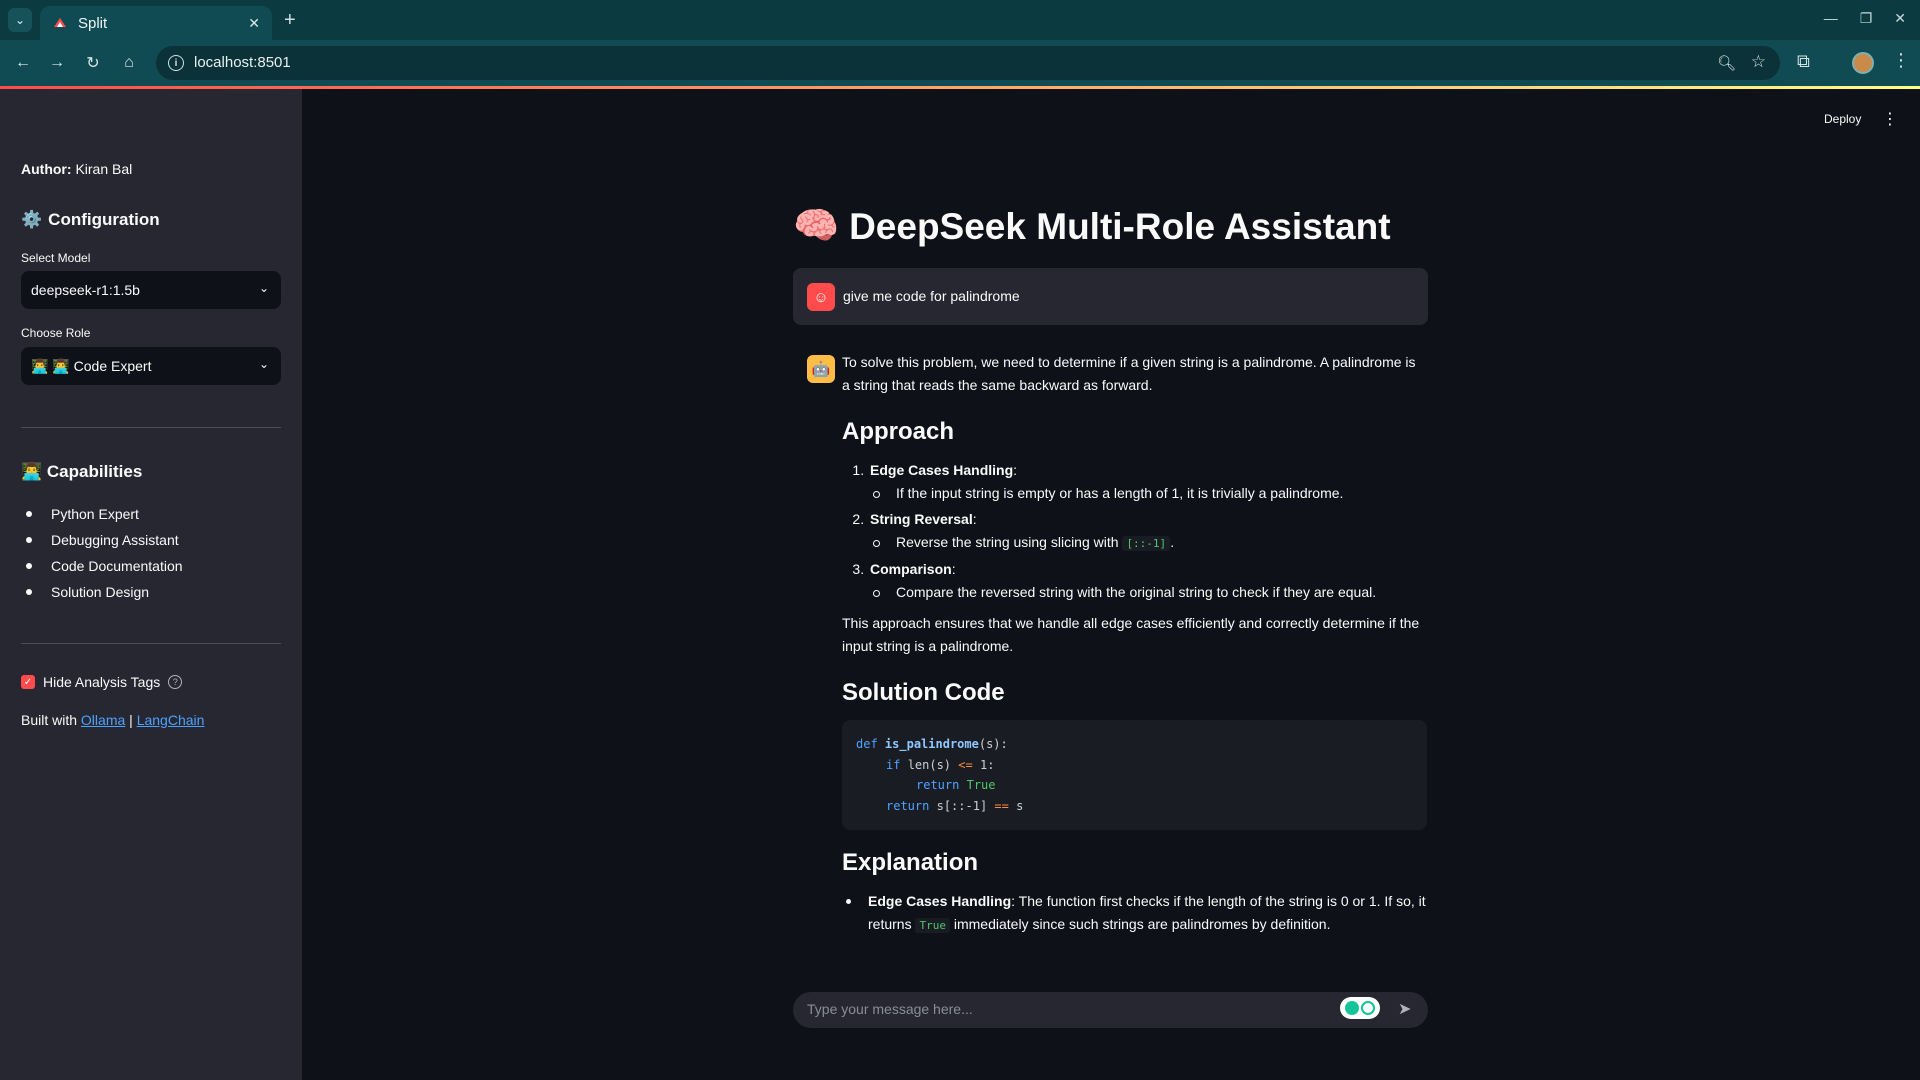  What do you see at coordinates (104, 219) in the screenshot?
I see `configuration-heading-text: Configuration` at bounding box center [104, 219].